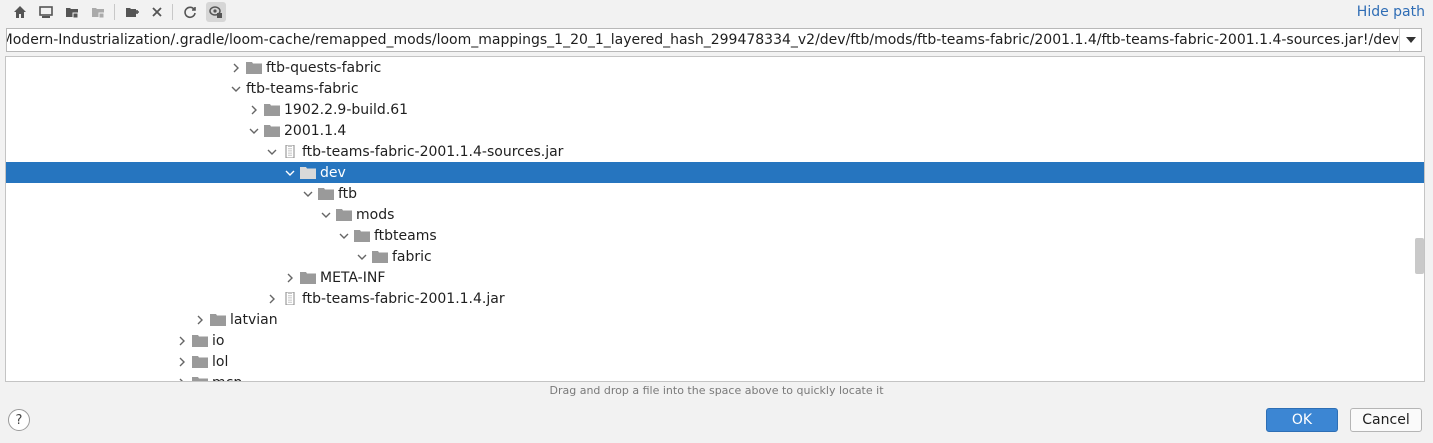 Image resolution: width=1433 pixels, height=443 pixels. What do you see at coordinates (348, 193) in the screenshot?
I see `tree-row-label: ftb` at bounding box center [348, 193].